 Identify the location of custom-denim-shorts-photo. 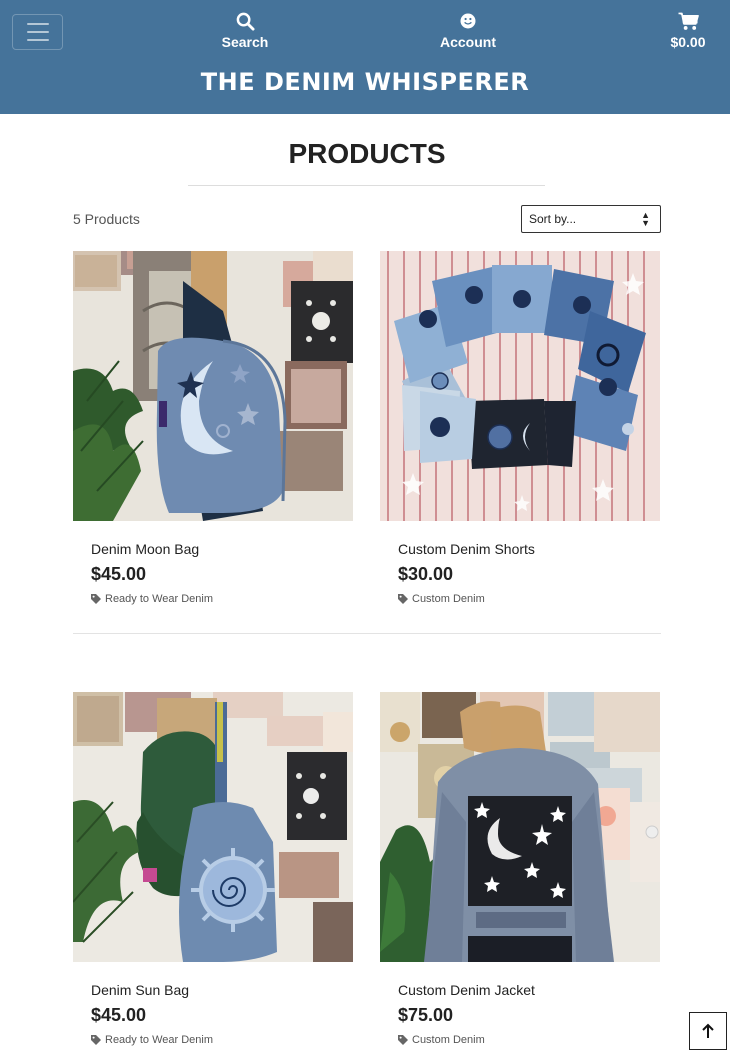
(520, 386).